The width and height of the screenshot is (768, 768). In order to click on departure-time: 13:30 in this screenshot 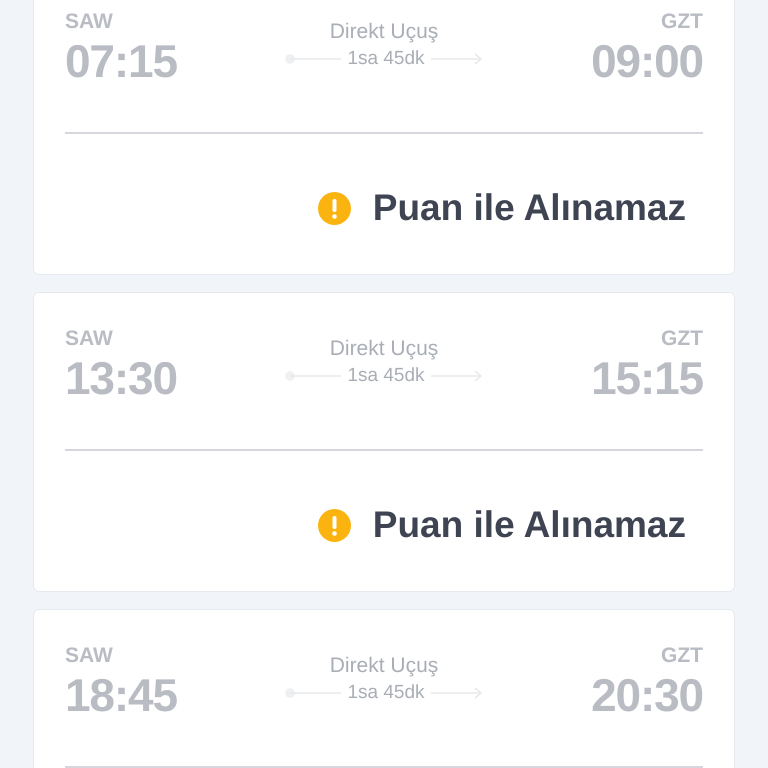, I will do `click(121, 378)`.